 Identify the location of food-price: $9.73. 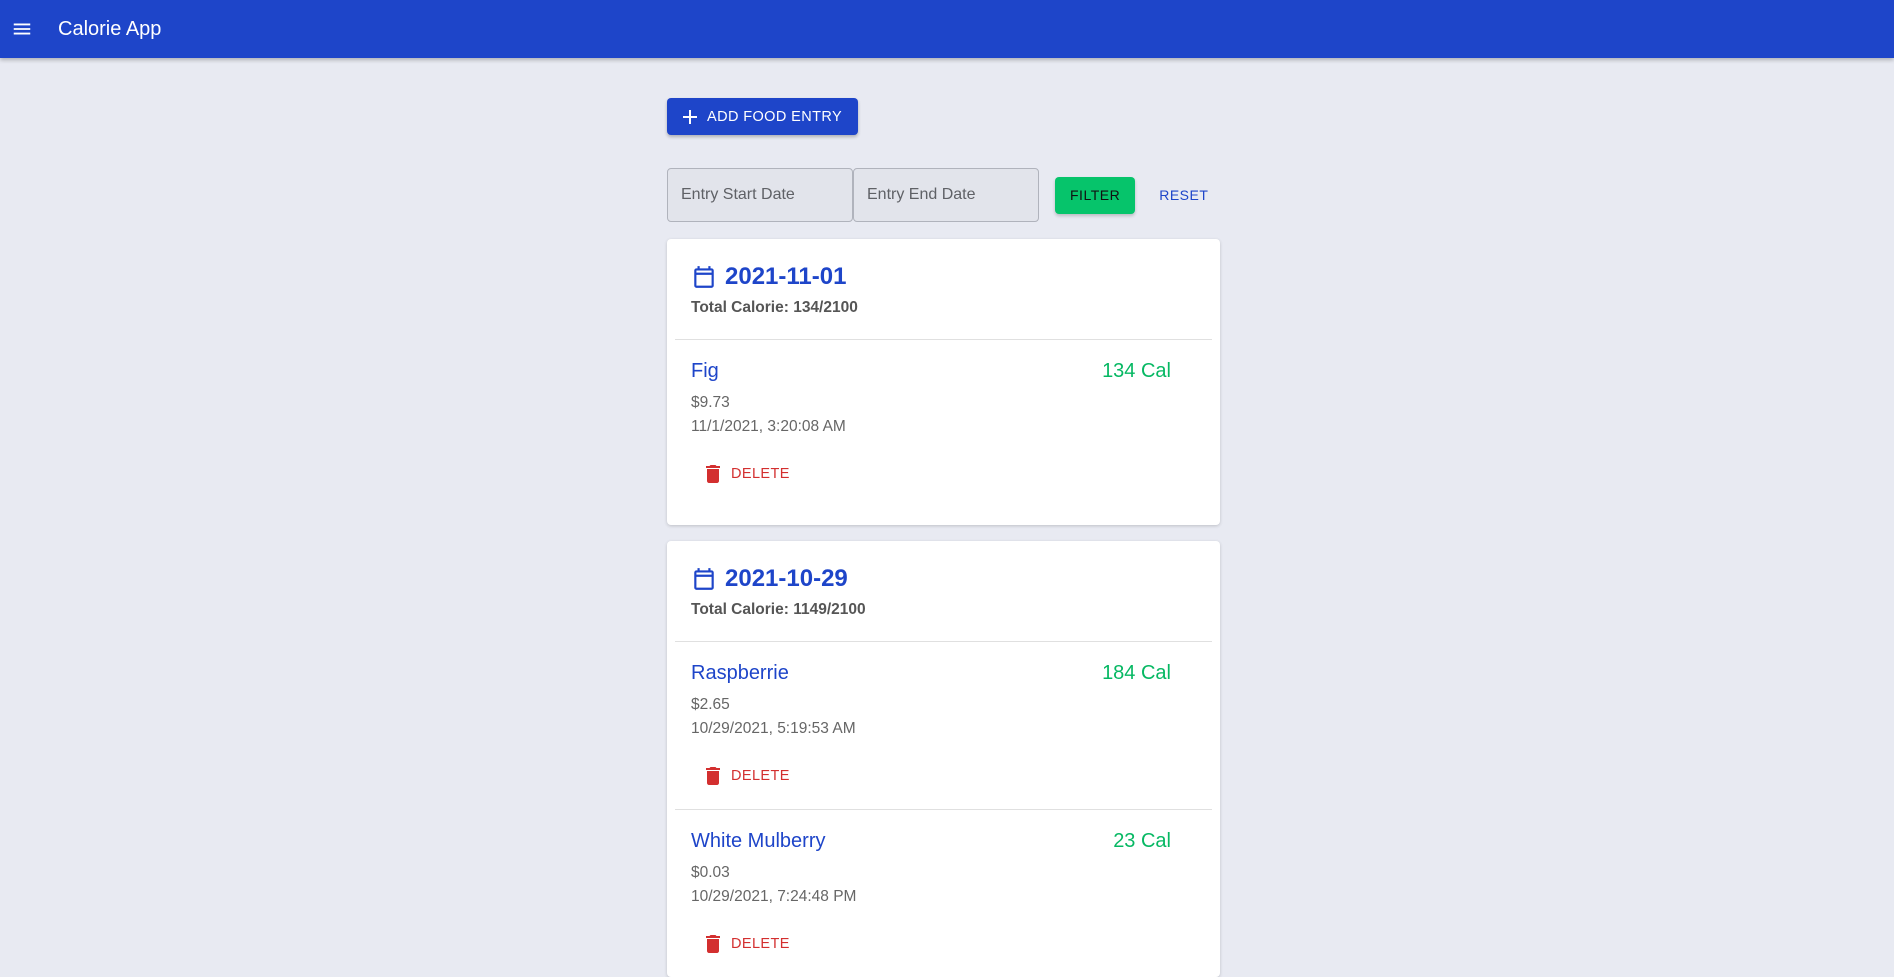
(710, 402).